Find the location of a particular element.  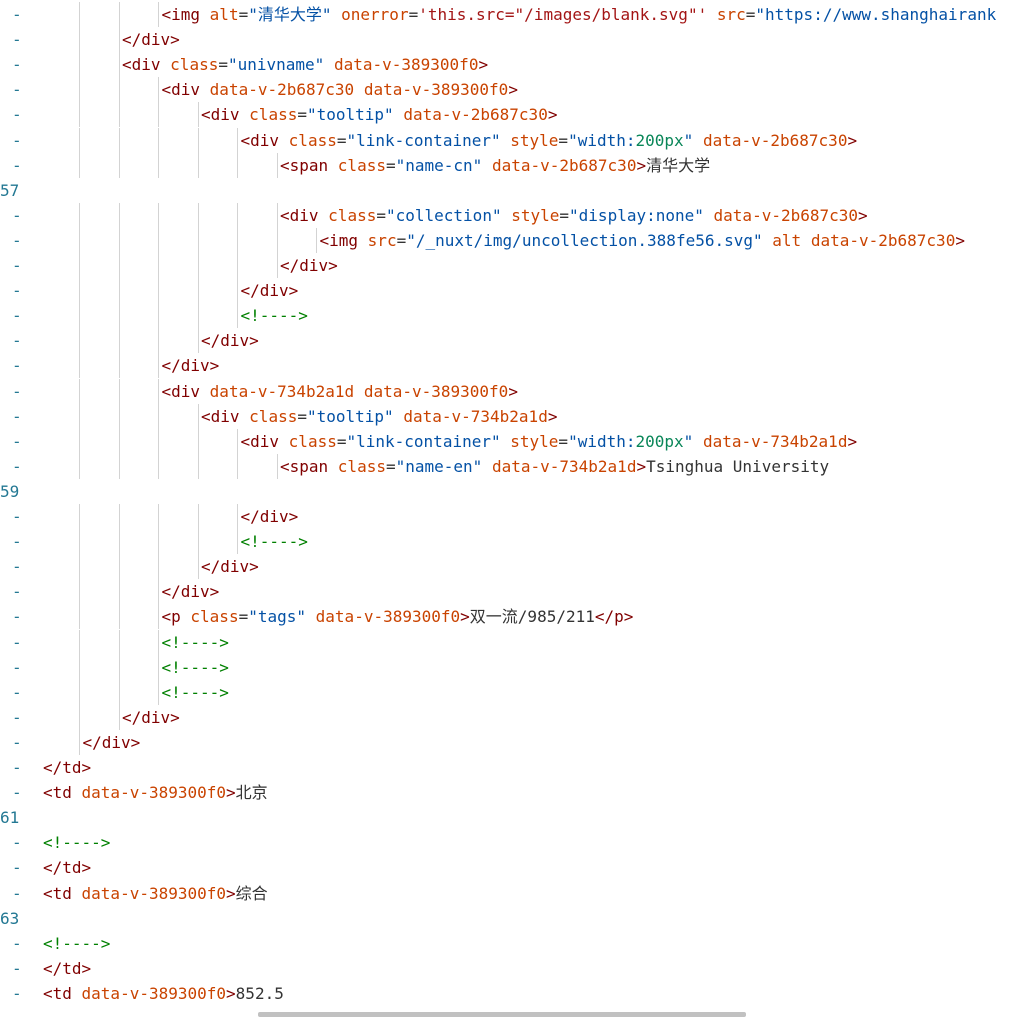

code-token: " is located at coordinates (688, 441).